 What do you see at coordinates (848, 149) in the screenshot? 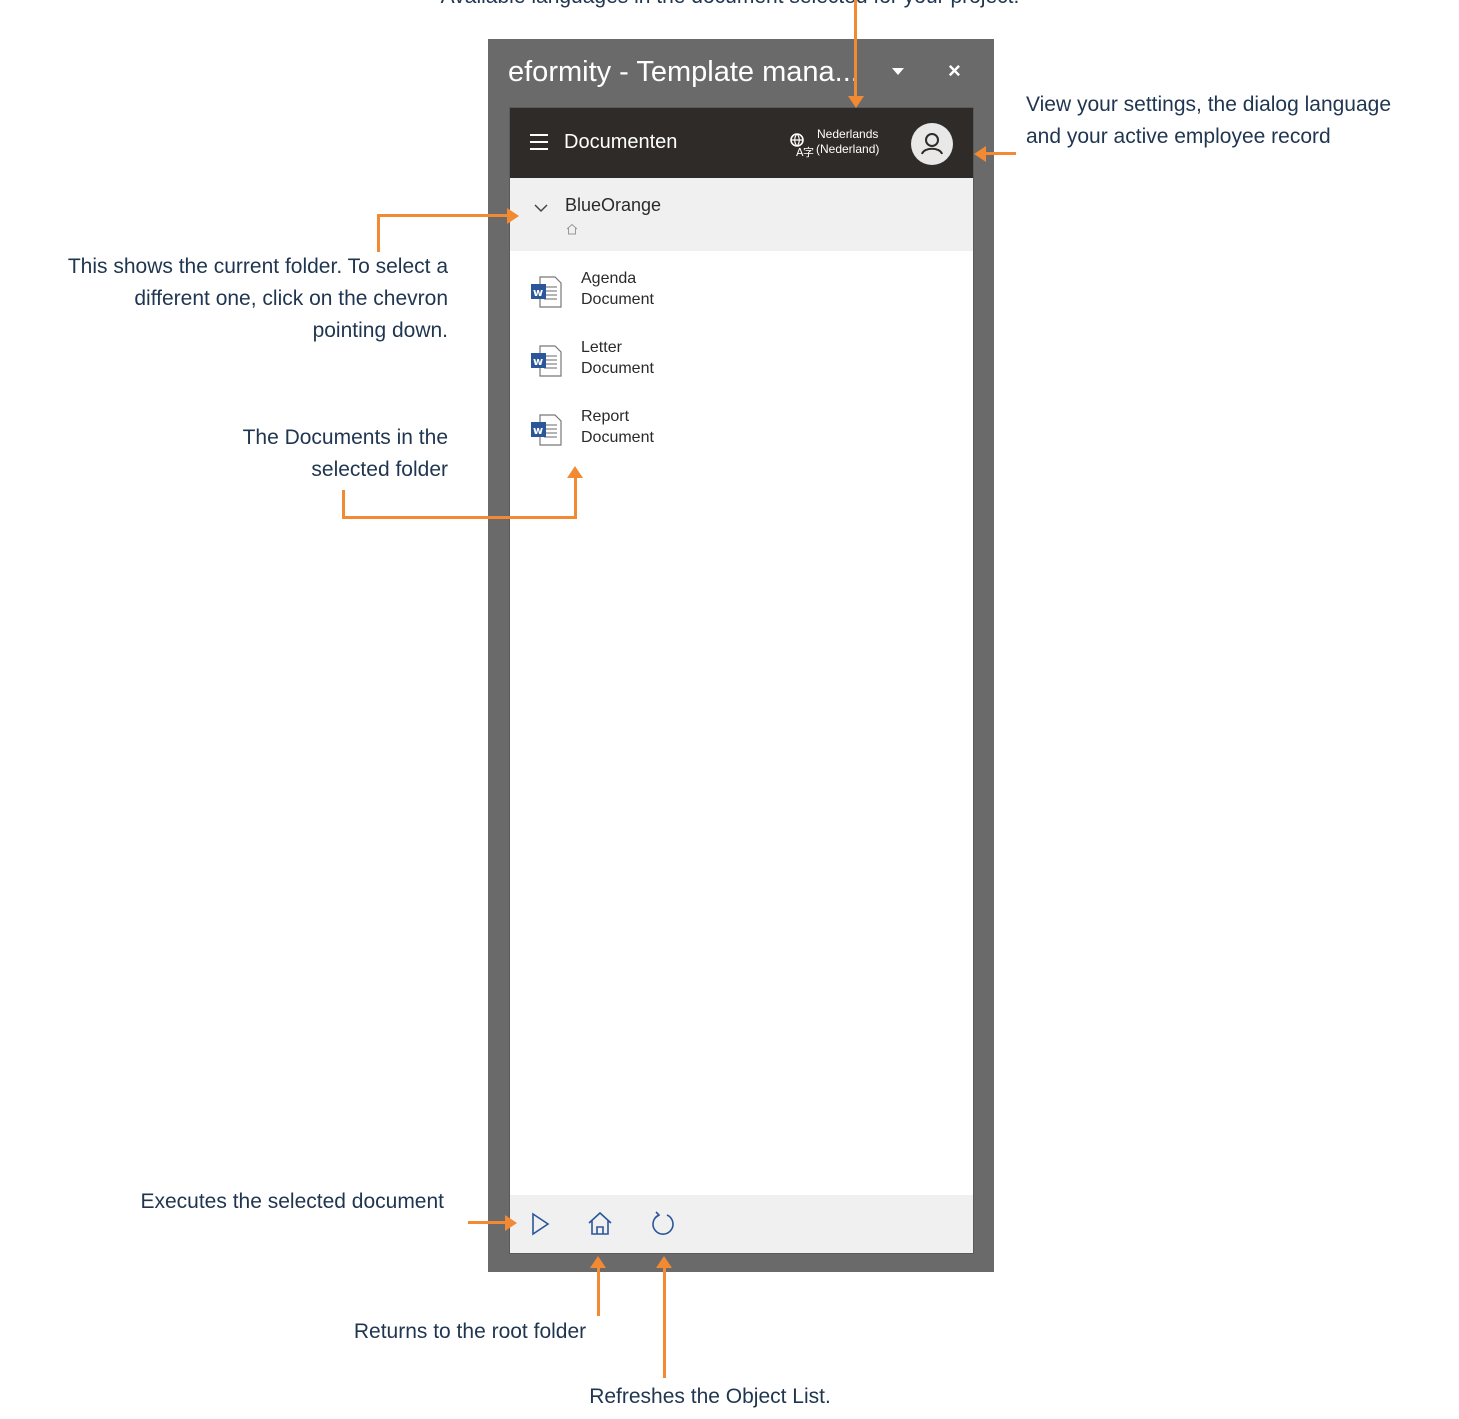
I see `language-region: (Nederland)` at bounding box center [848, 149].